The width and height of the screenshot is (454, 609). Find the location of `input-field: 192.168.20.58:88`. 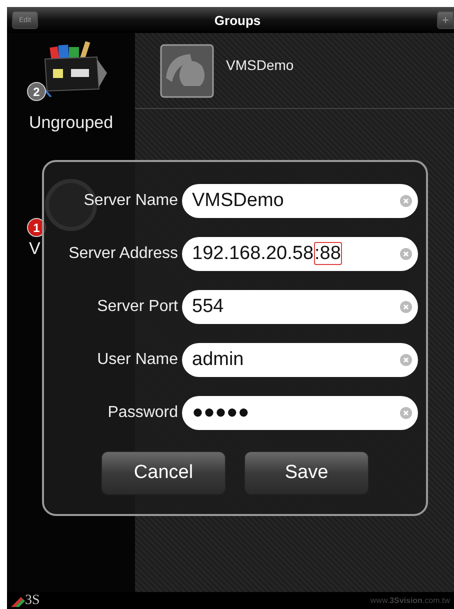

input-field: 192.168.20.58:88 is located at coordinates (300, 253).